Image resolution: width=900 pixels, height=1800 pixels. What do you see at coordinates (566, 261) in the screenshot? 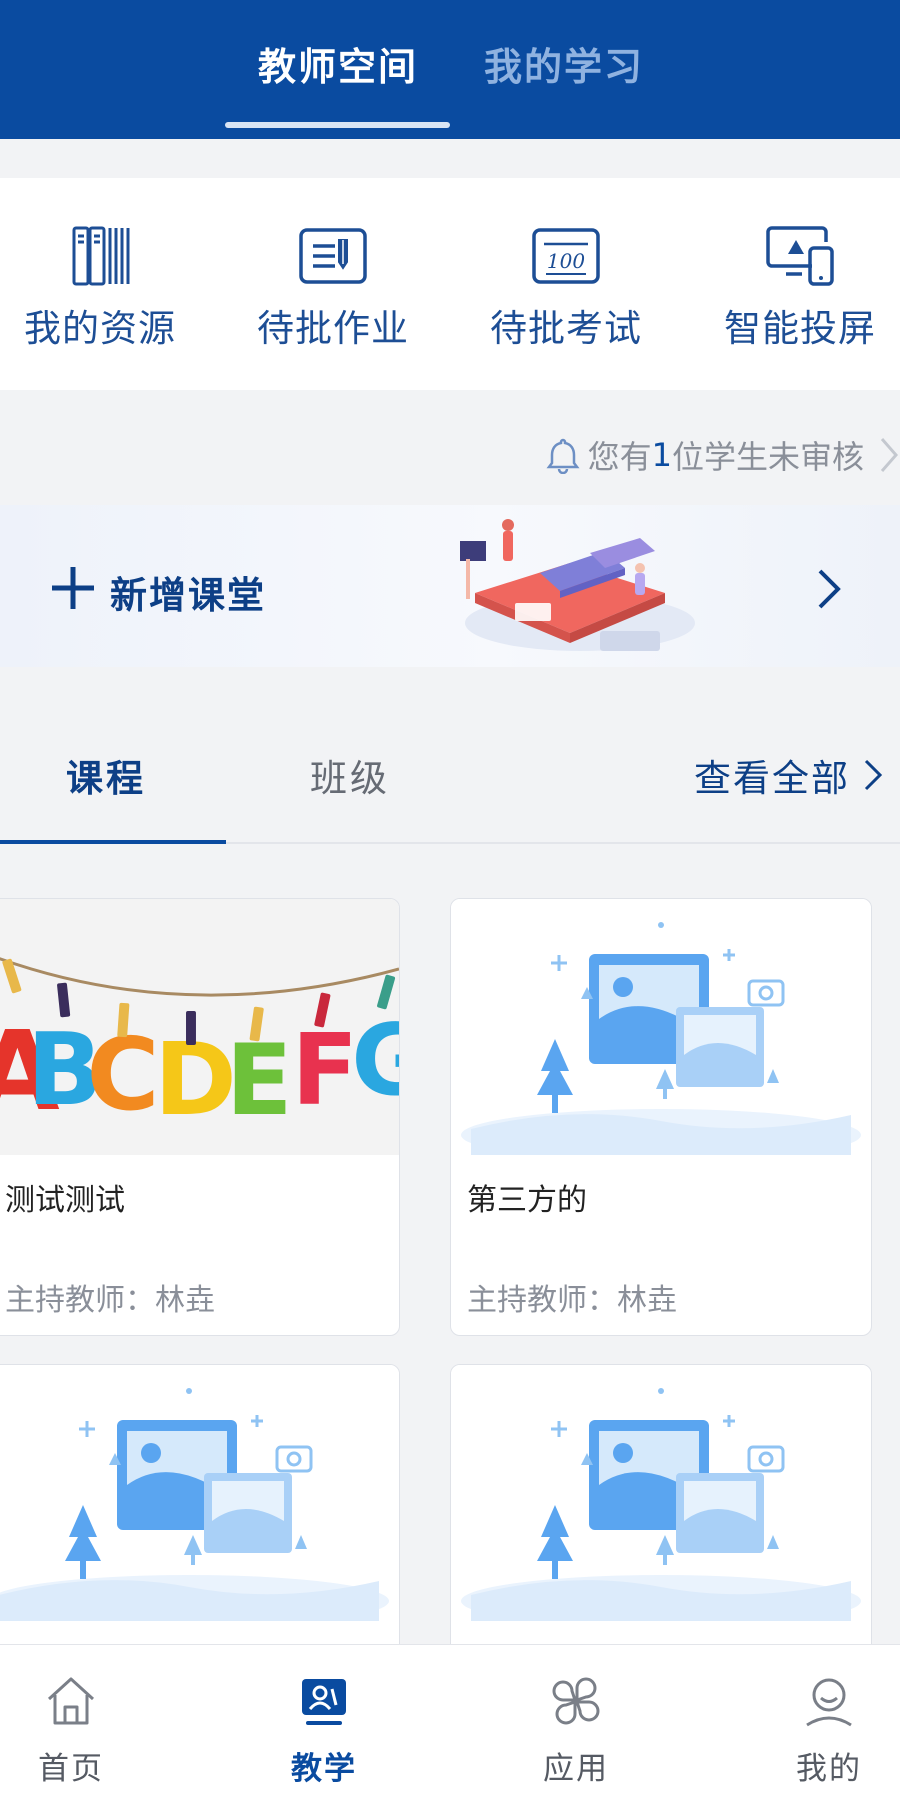
I see `svg-text: 100` at bounding box center [566, 261].